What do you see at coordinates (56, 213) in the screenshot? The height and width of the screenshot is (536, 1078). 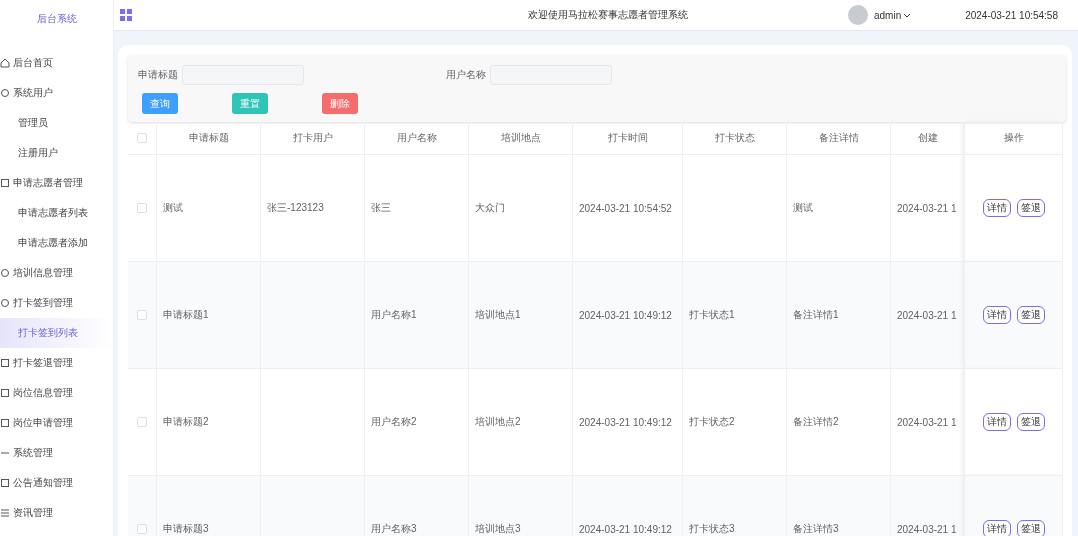 I see `submenu-item: 申请志愿者列表` at bounding box center [56, 213].